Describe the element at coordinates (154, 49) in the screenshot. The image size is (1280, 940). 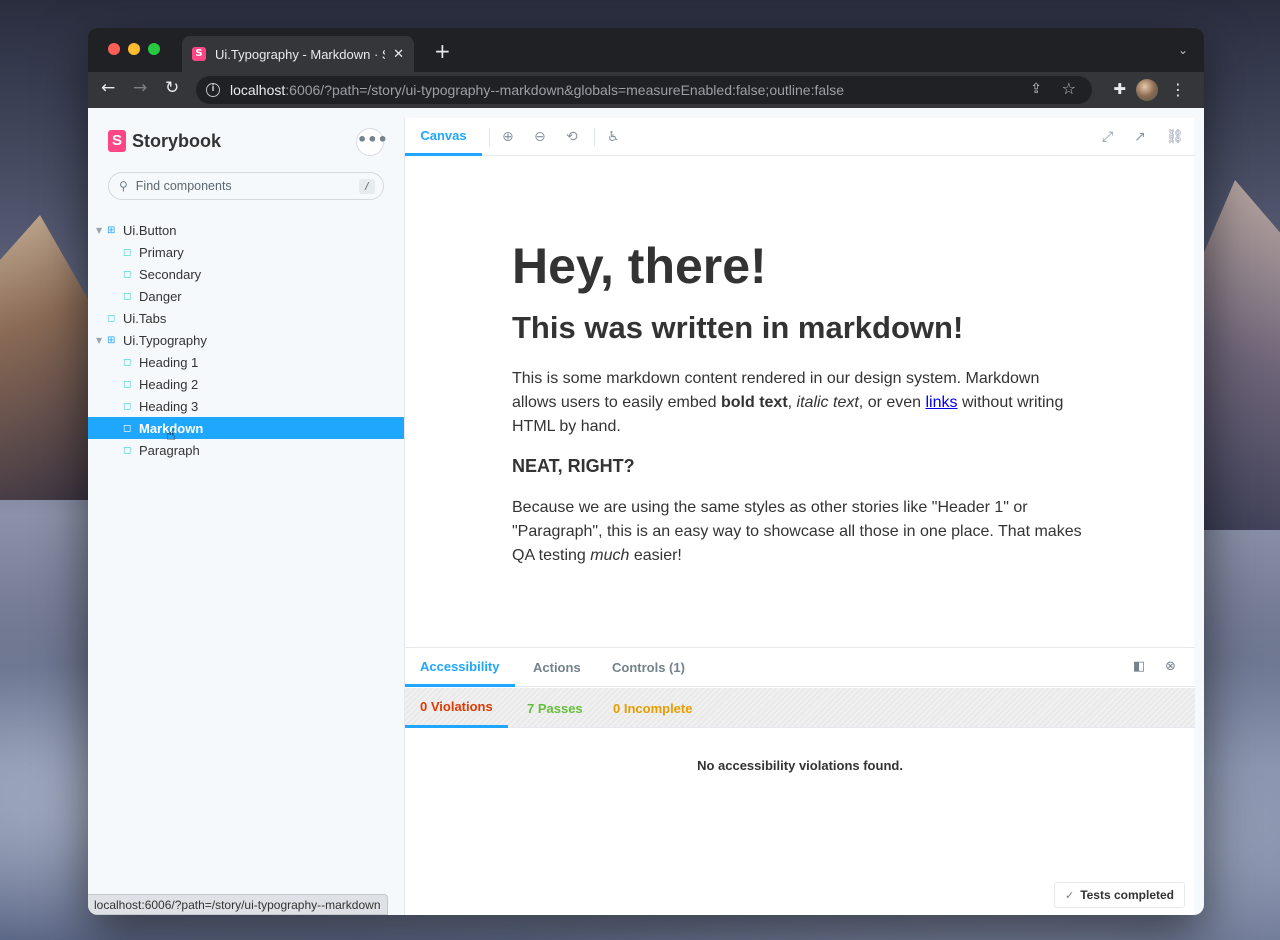
I see `maximize-window-button` at that location.